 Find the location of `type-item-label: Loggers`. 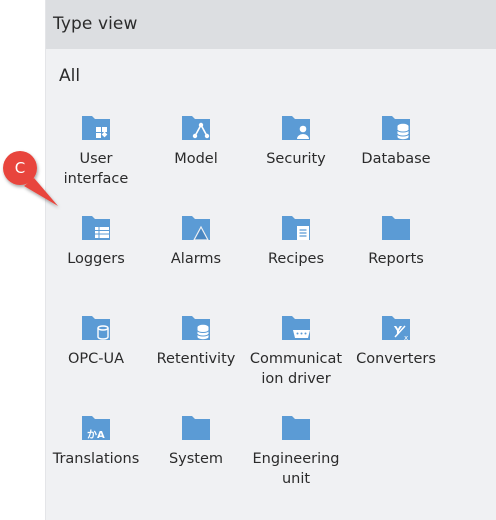

type-item-label: Loggers is located at coordinates (96, 259).